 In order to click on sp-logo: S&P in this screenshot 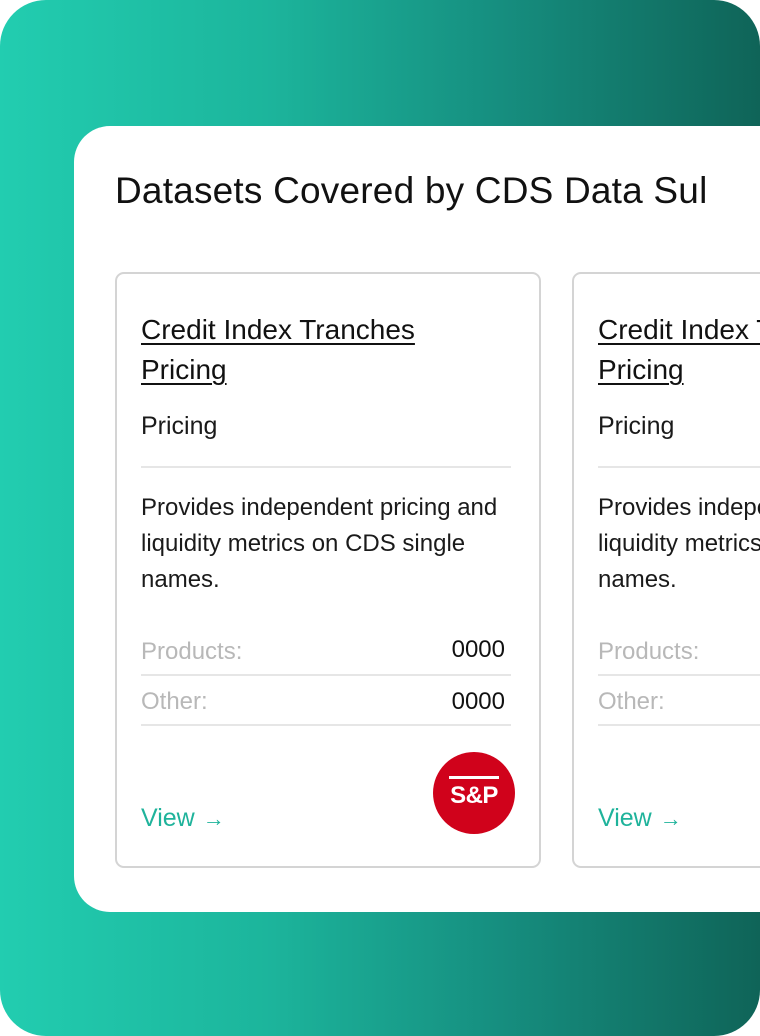, I will do `click(474, 793)`.